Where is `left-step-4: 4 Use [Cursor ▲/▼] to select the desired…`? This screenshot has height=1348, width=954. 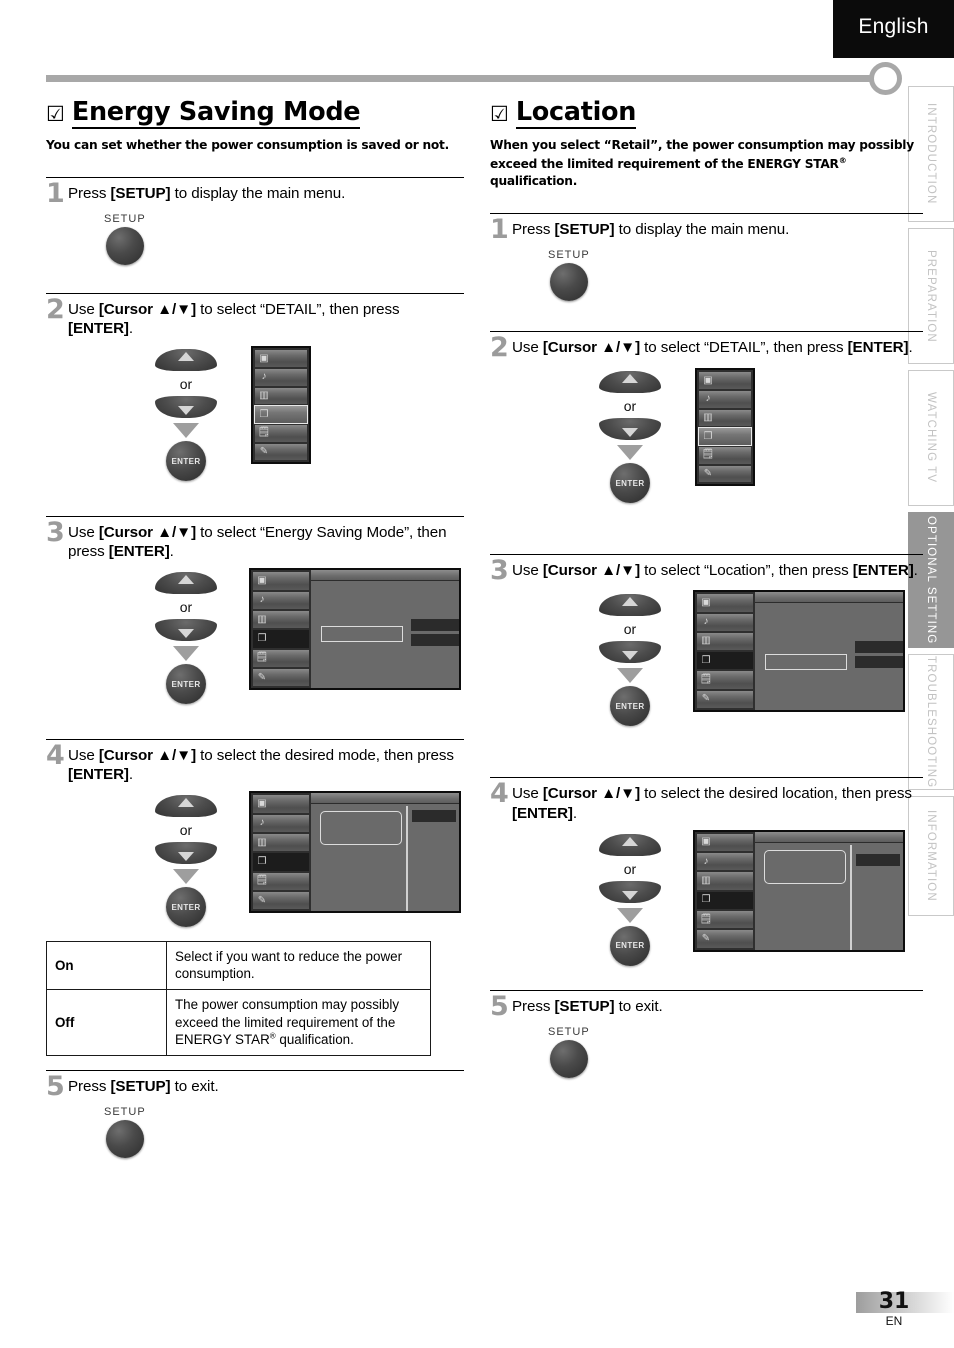
left-step-4: 4 Use [Cursor ▲/▼] to select the desired… is located at coordinates (255, 838).